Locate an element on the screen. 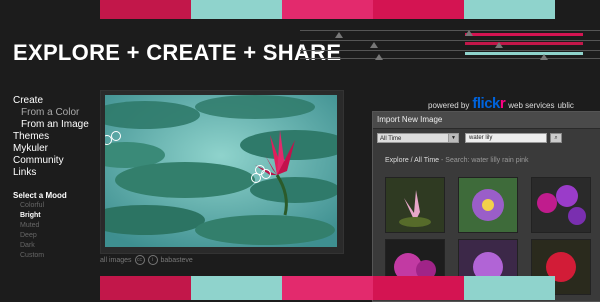 The height and width of the screenshot is (302, 600). nav-item-community: Community is located at coordinates (51, 161).